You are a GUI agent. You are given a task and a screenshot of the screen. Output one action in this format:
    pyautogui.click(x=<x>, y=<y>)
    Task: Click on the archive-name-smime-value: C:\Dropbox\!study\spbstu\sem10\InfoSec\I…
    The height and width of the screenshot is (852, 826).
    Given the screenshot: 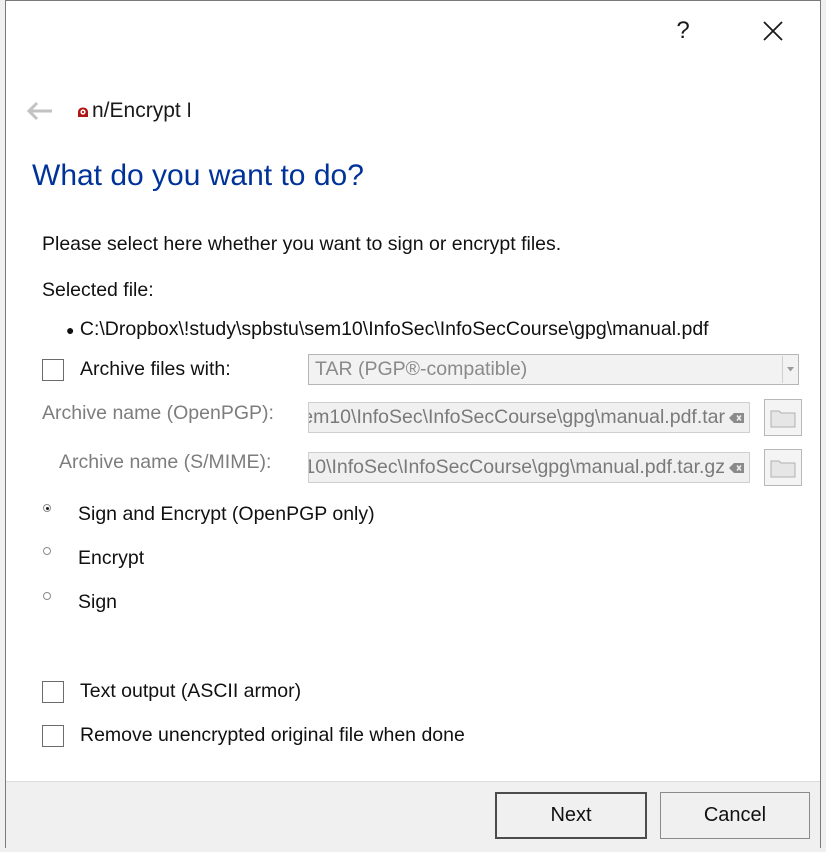 What is the action you would take?
    pyautogui.click(x=517, y=467)
    